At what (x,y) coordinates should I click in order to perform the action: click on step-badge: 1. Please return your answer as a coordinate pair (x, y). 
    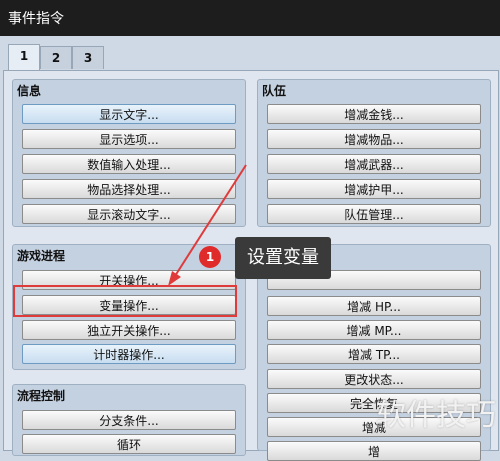
    Looking at the image, I should click on (210, 257).